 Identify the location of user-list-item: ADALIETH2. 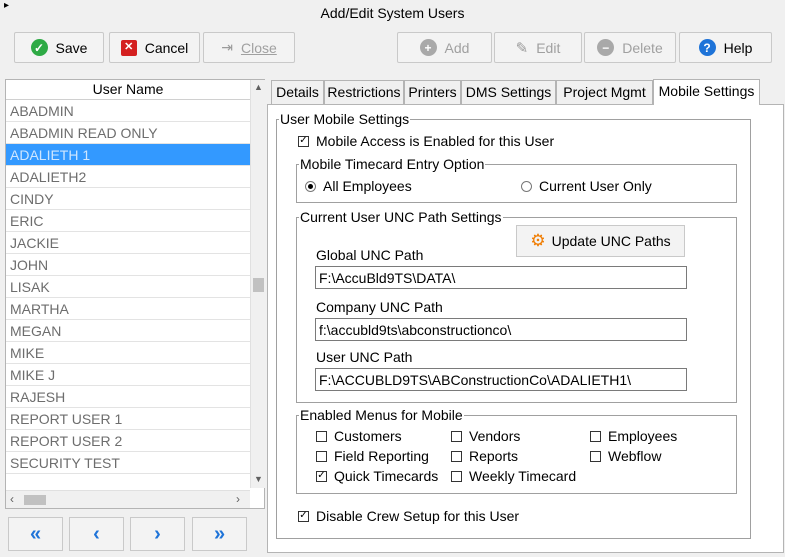
(128, 177).